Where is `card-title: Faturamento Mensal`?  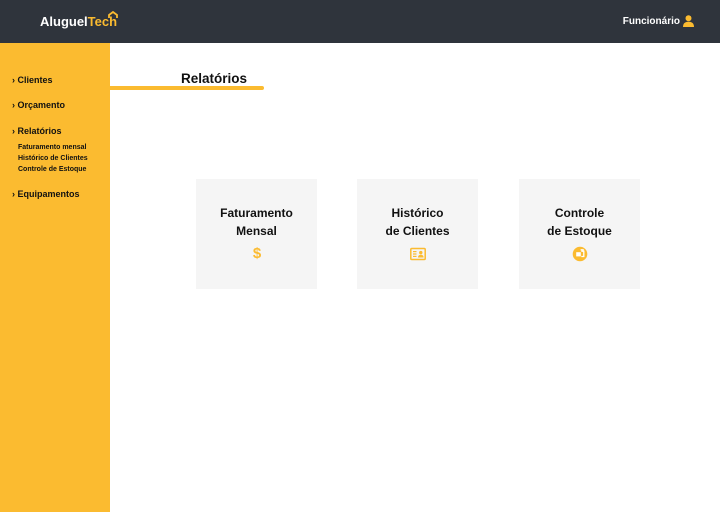
card-title: Faturamento Mensal is located at coordinates (256, 222).